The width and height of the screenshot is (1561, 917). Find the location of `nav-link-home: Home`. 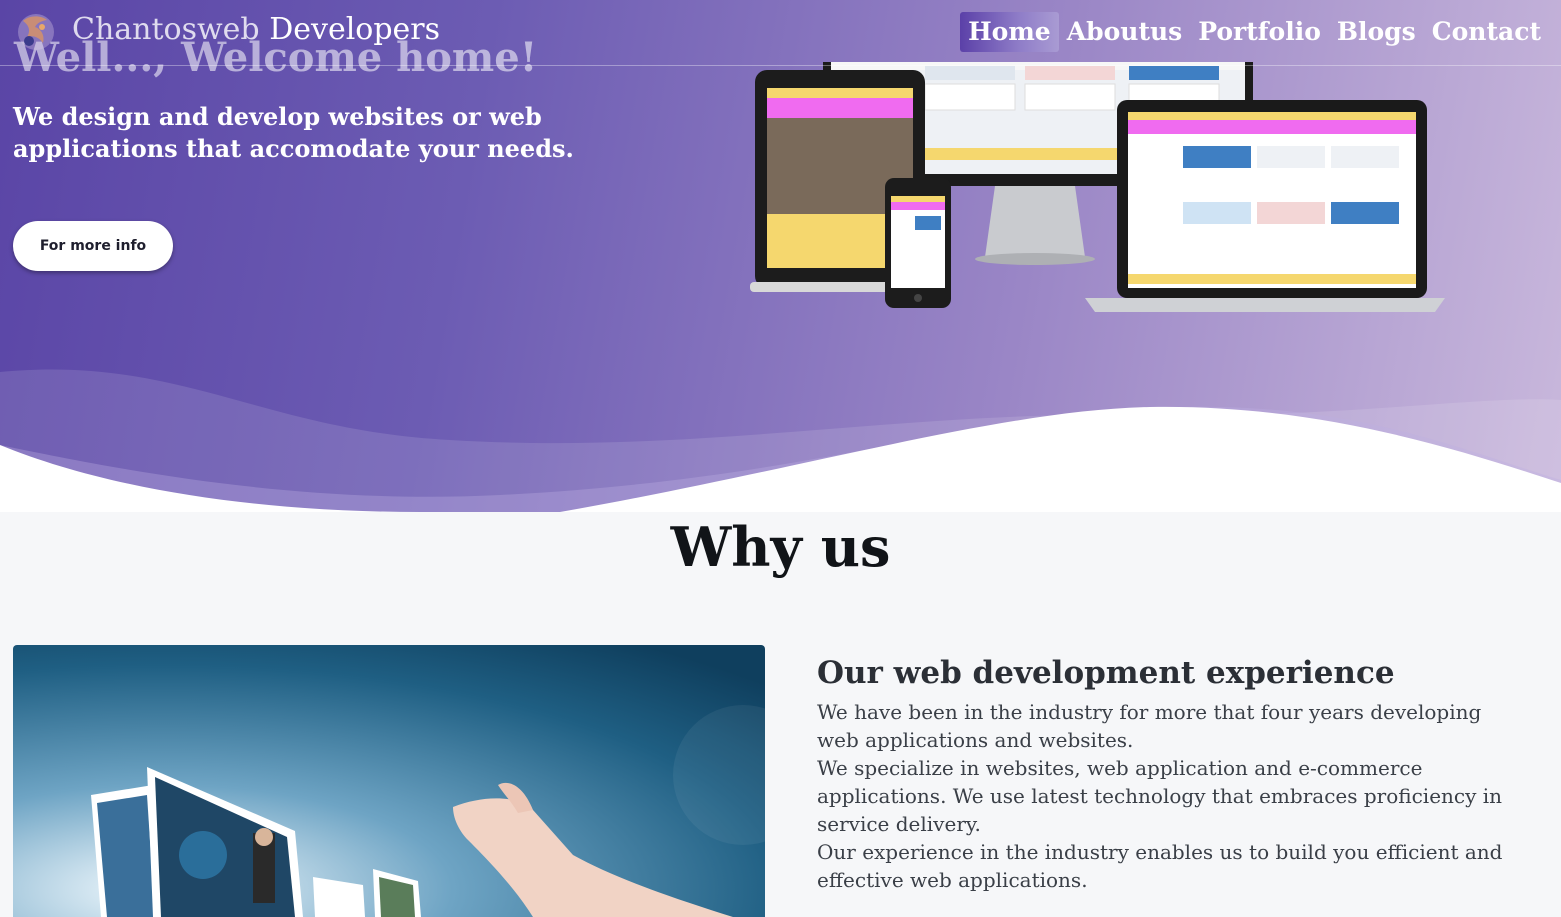

nav-link-home: Home is located at coordinates (1009, 32).